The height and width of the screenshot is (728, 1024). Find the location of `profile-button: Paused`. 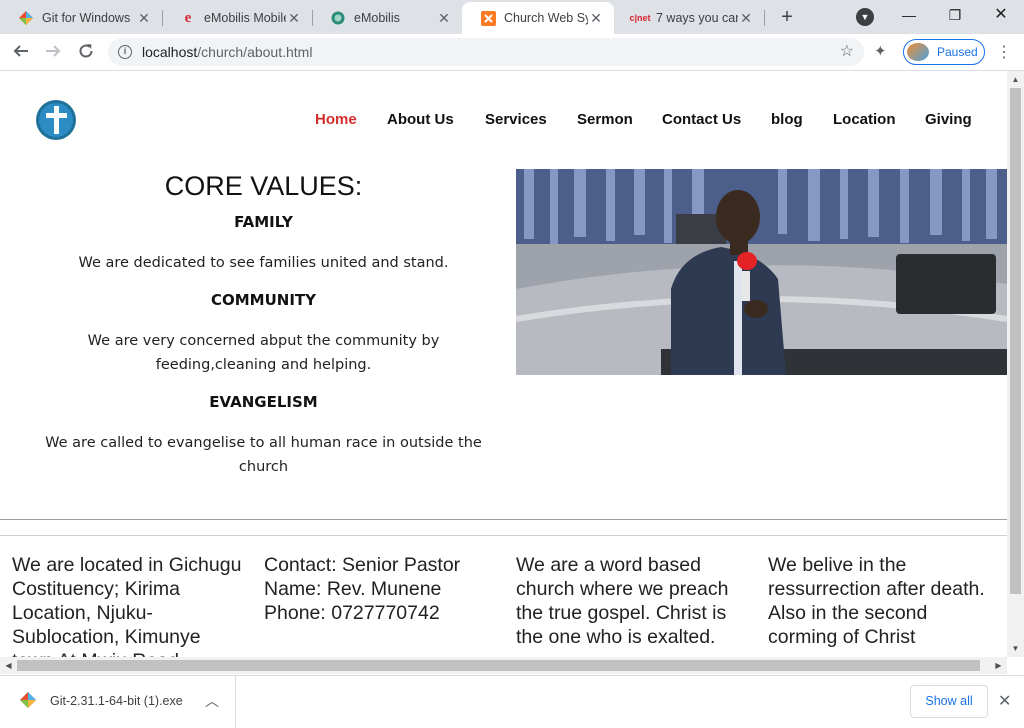

profile-button: Paused is located at coordinates (944, 52).